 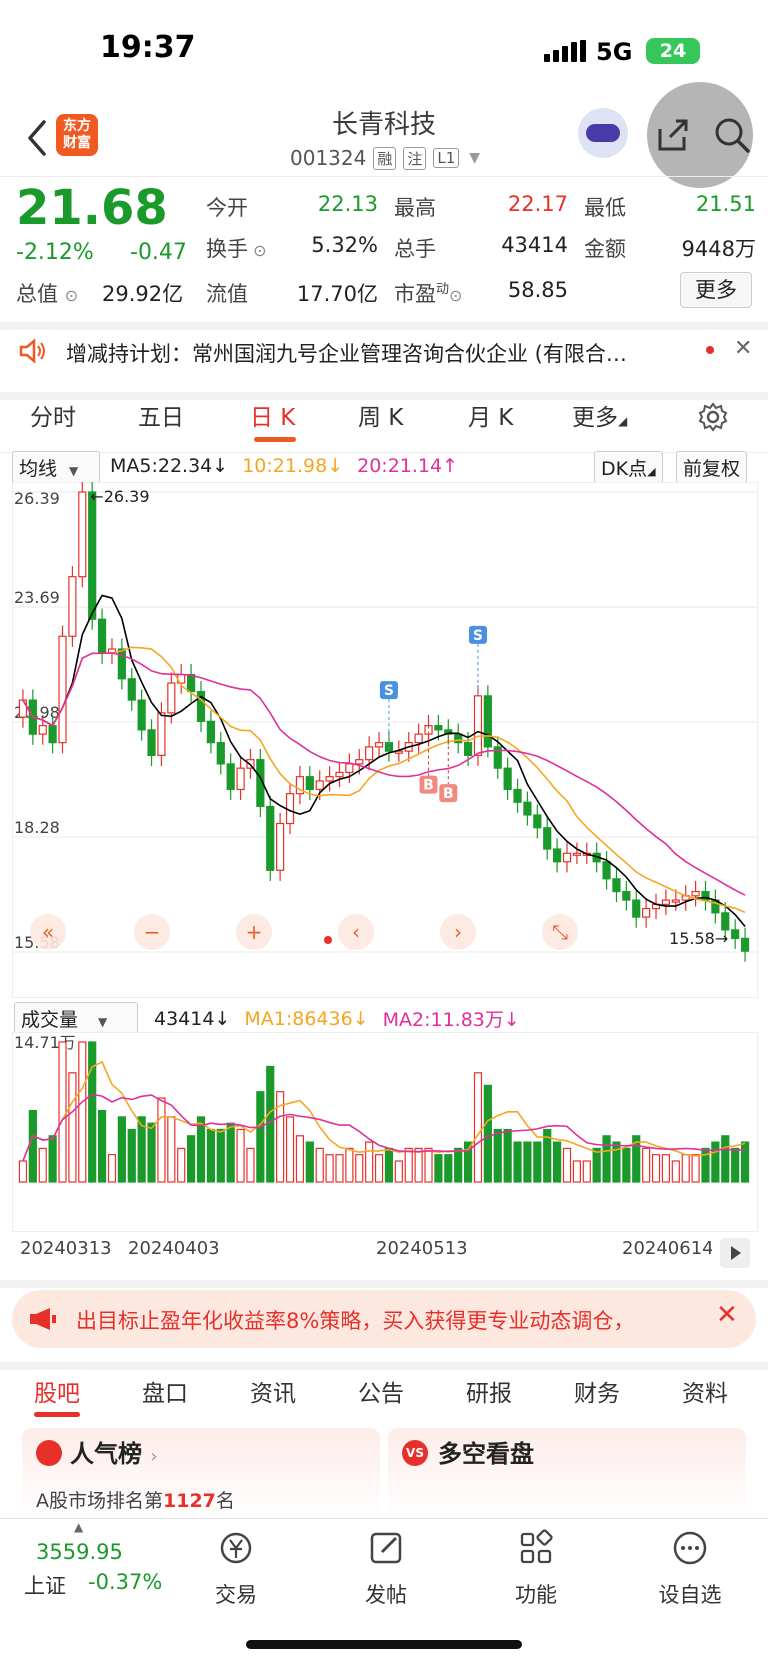 I want to click on stock-code-row: 001324 融 注 L1 ▼, so click(x=385, y=158).